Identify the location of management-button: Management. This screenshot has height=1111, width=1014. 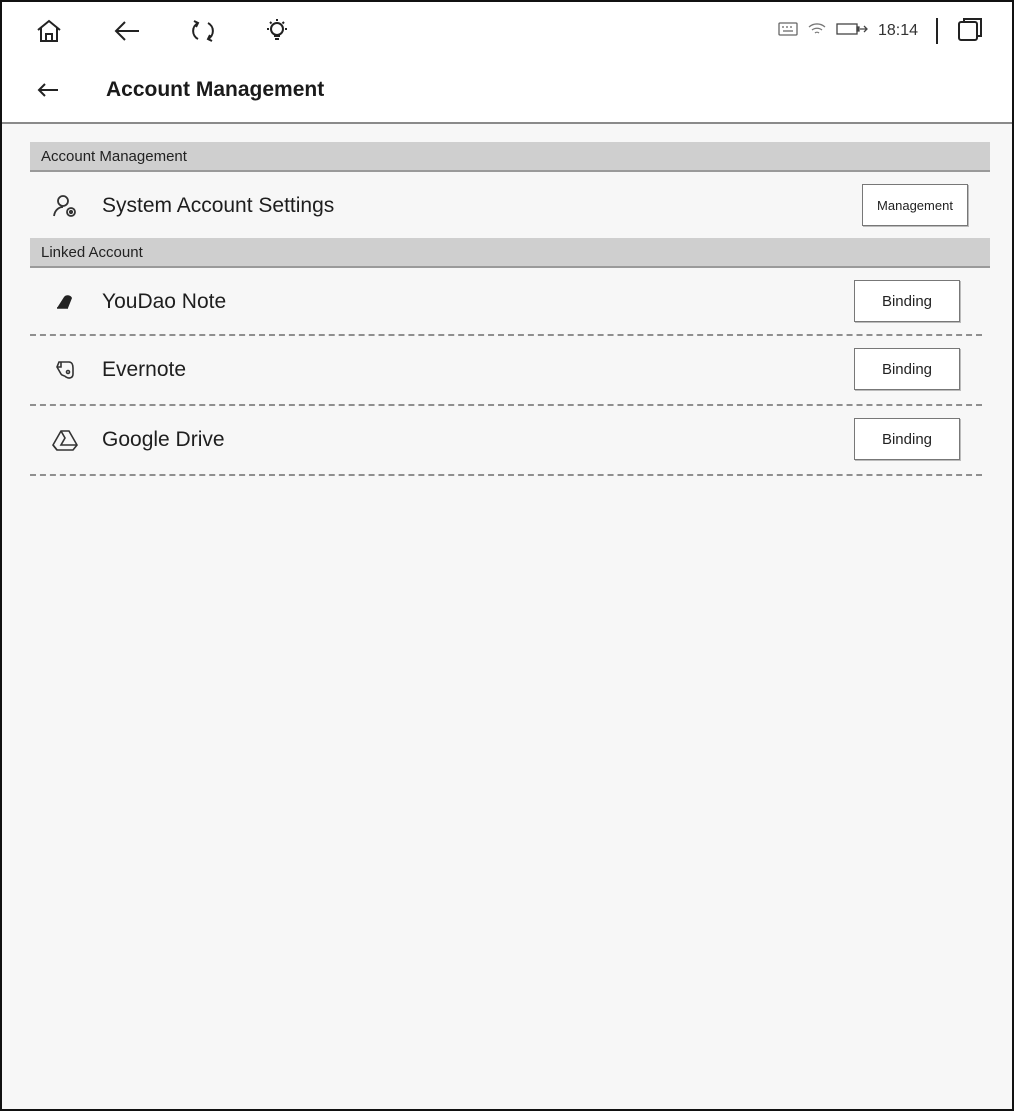
(915, 205).